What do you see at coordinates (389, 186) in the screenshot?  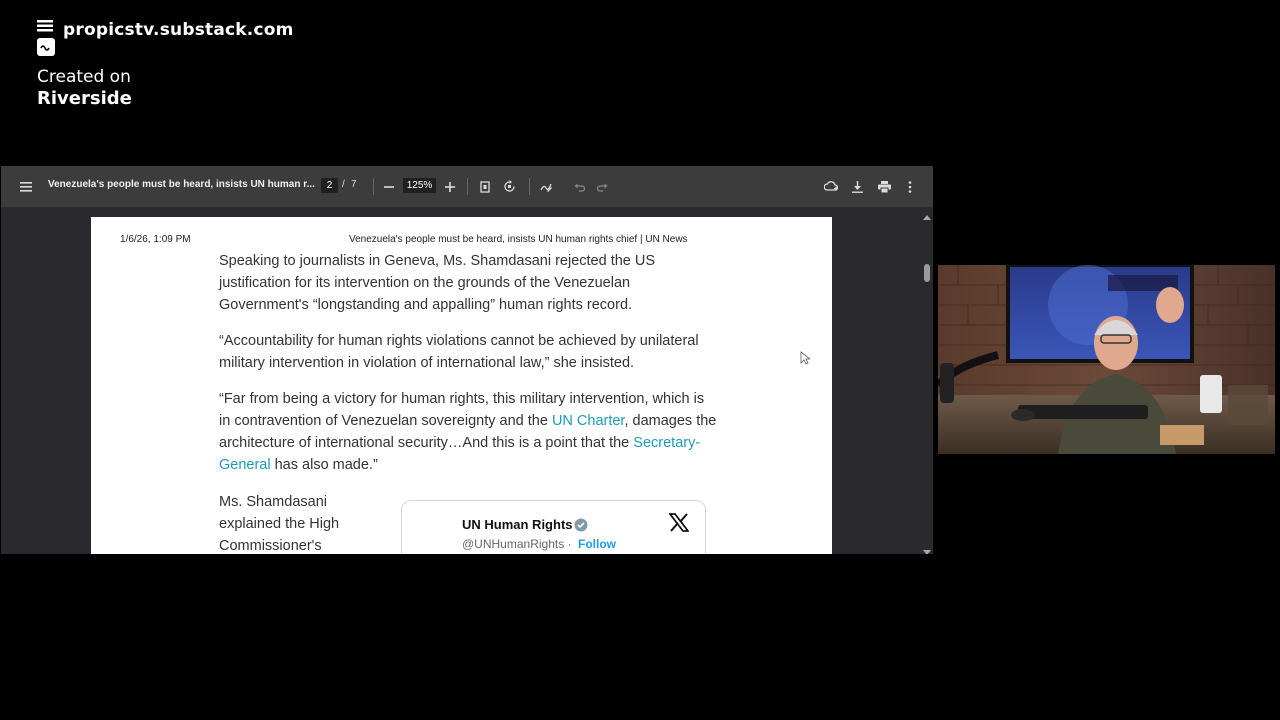 I see `zoom-out-icon` at bounding box center [389, 186].